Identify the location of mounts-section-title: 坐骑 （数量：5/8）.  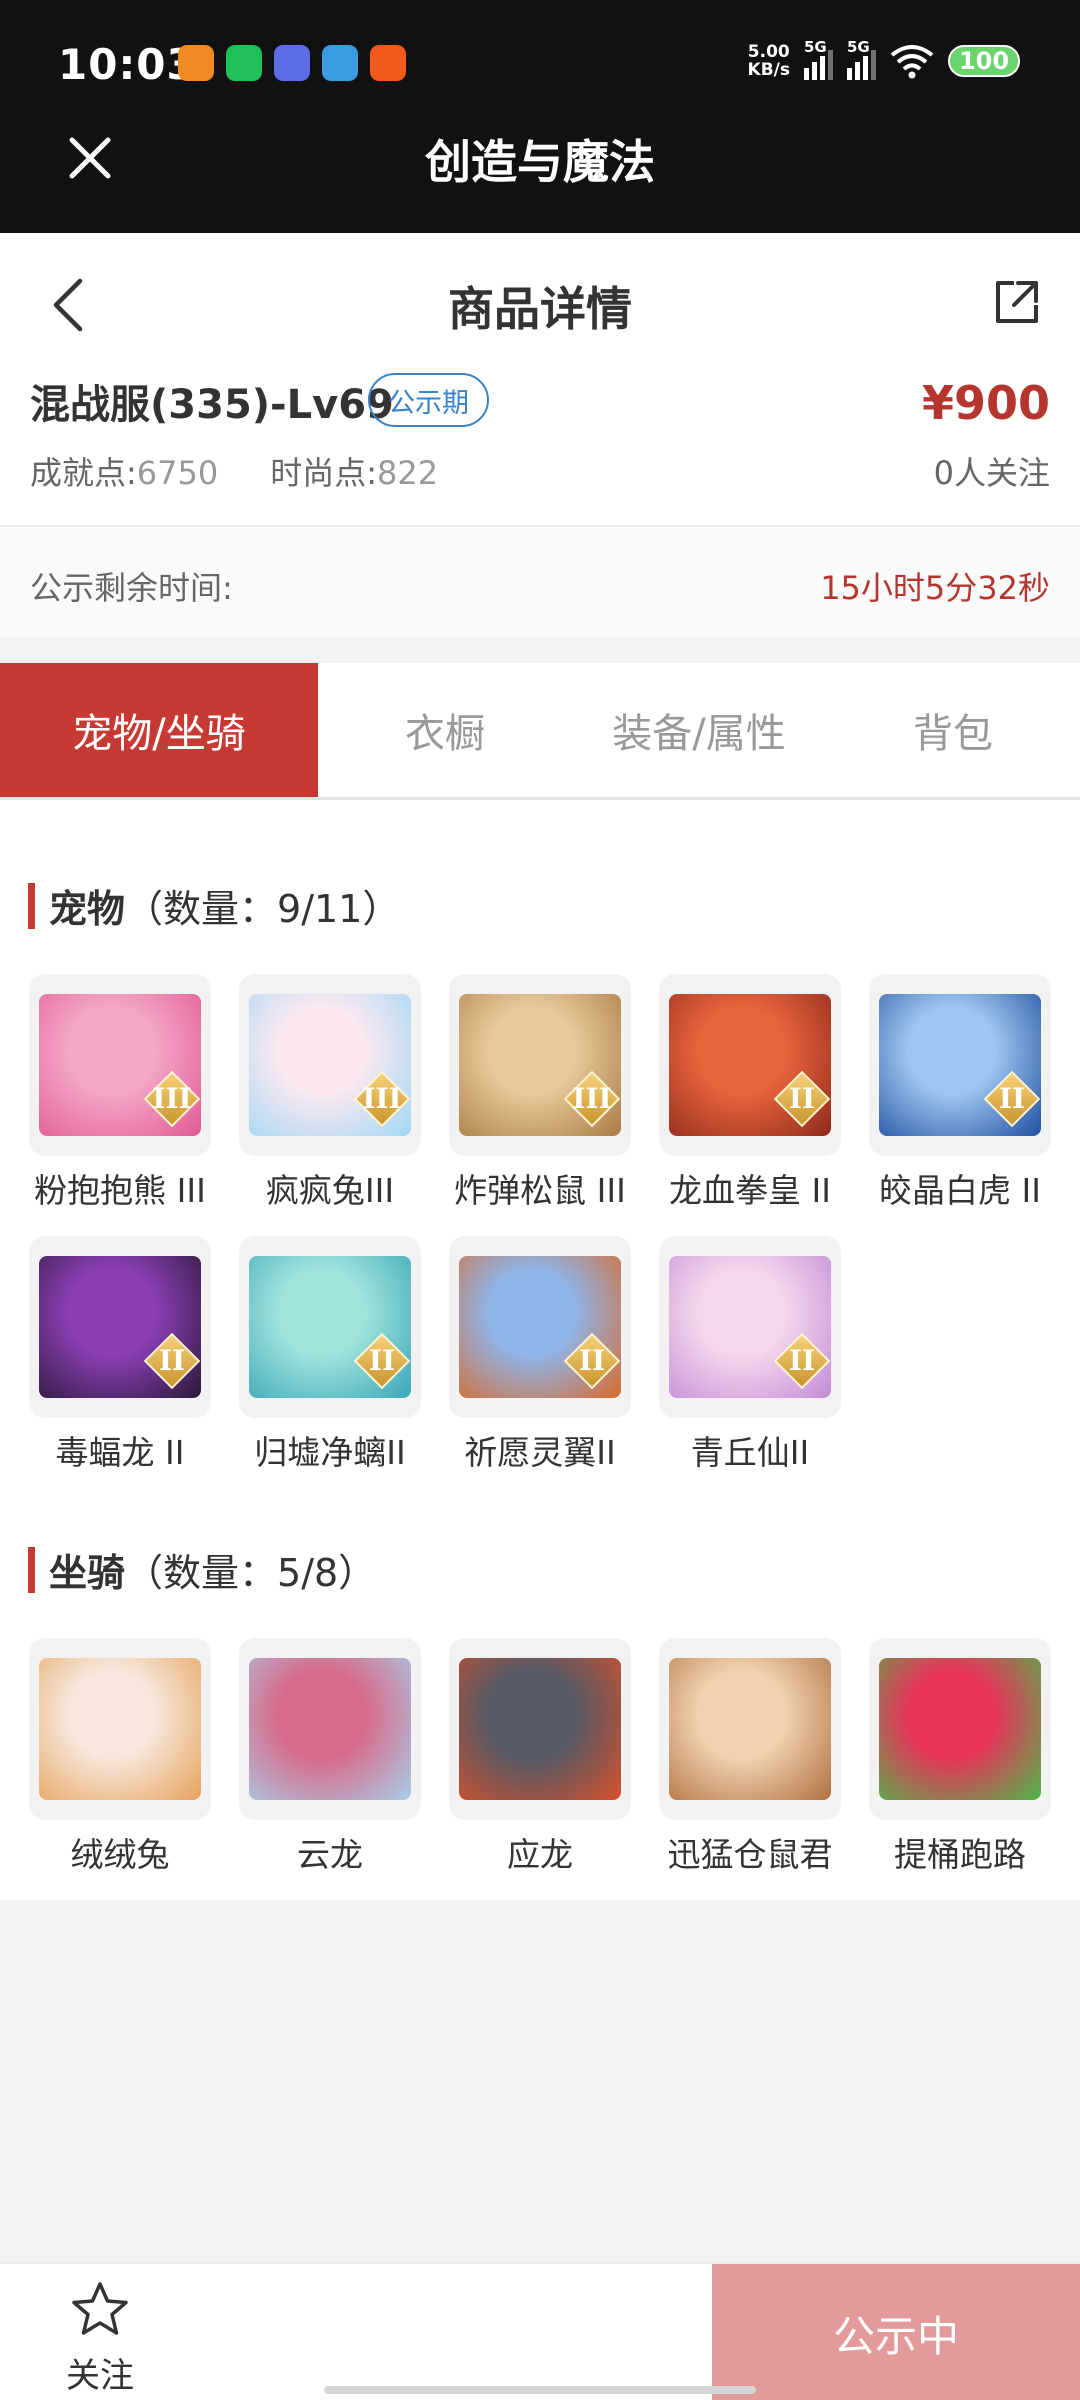
(202, 1569).